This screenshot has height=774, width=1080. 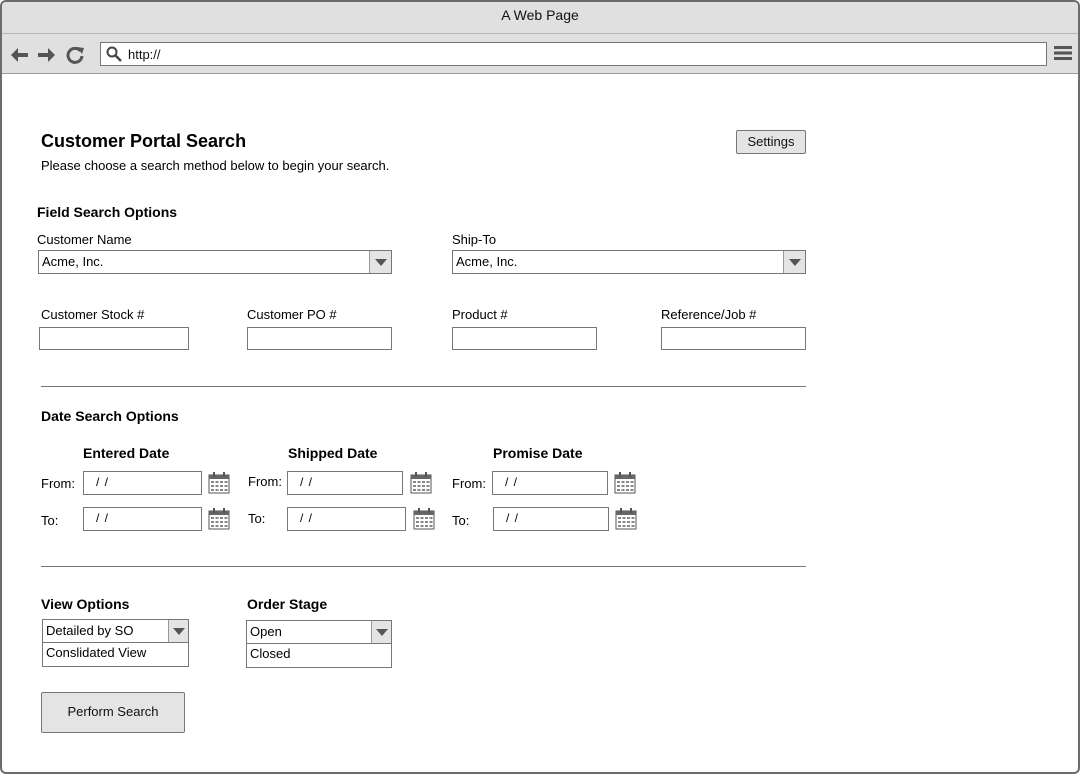 What do you see at coordinates (75, 55) in the screenshot?
I see `reload-icon` at bounding box center [75, 55].